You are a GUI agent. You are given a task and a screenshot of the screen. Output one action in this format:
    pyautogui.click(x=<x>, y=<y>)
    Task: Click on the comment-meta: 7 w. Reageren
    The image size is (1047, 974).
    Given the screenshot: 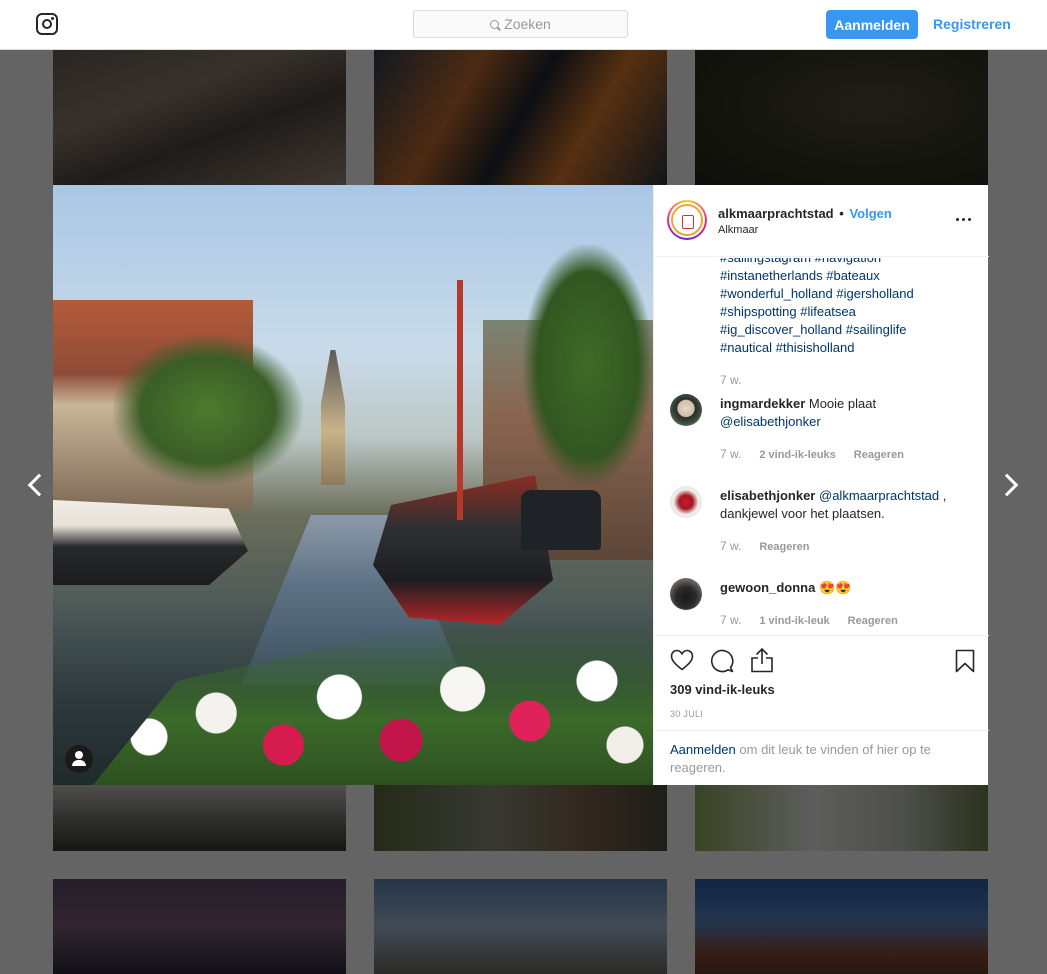 What is the action you would take?
    pyautogui.click(x=765, y=546)
    